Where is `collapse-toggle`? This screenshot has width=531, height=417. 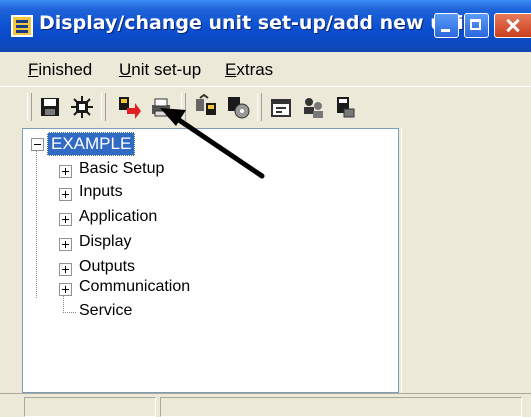 collapse-toggle is located at coordinates (37, 144).